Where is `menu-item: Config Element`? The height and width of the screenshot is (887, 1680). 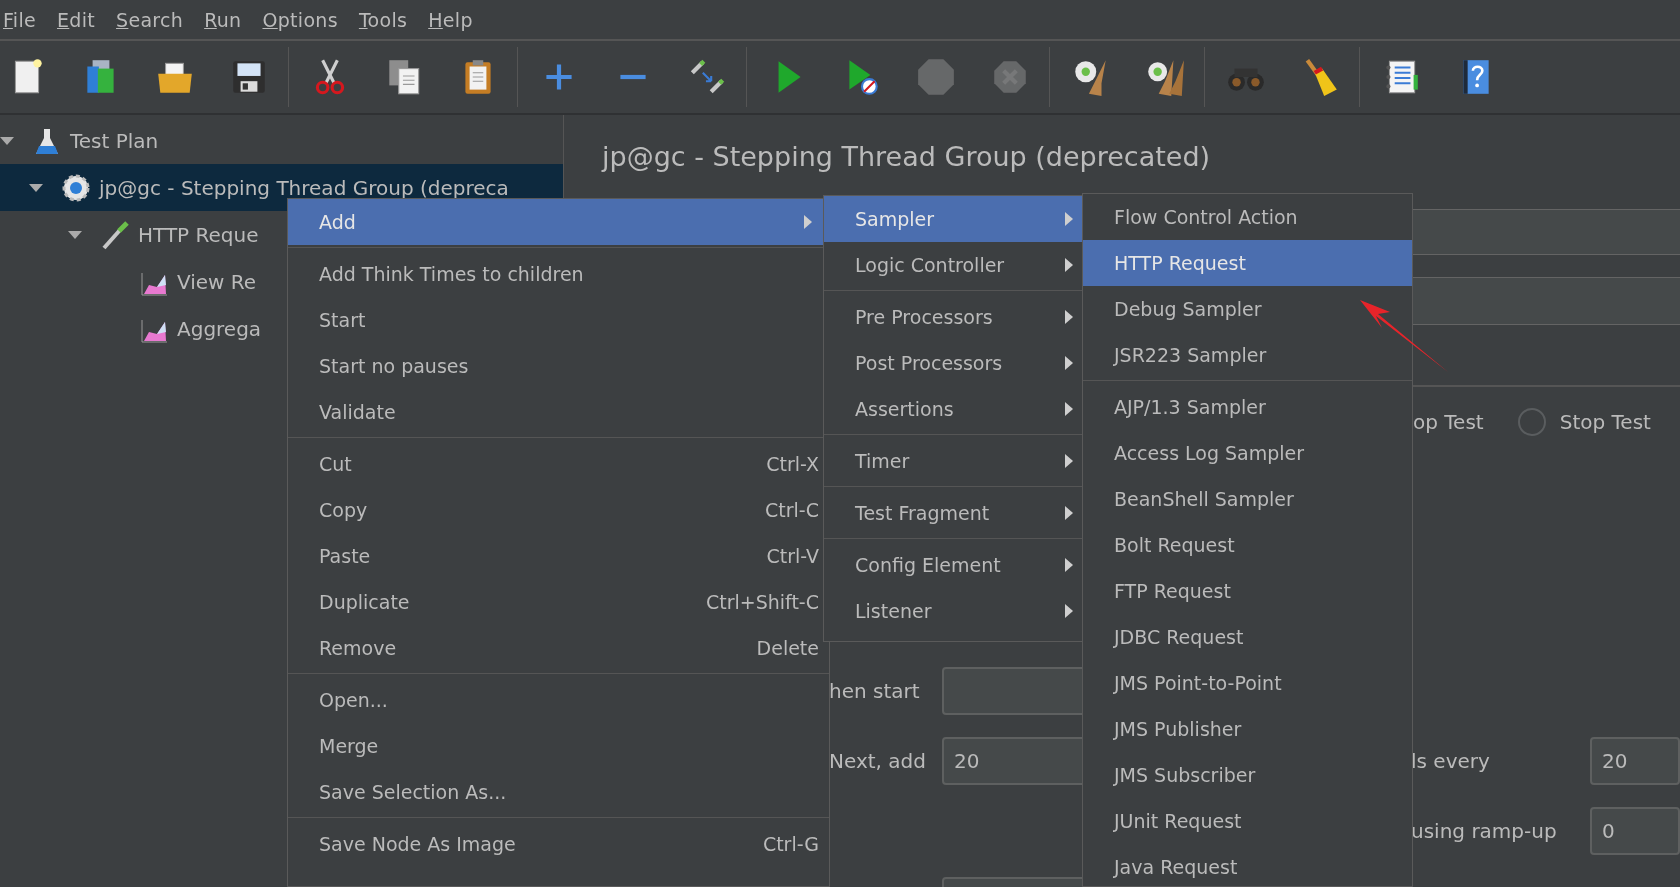 menu-item: Config Element is located at coordinates (953, 565).